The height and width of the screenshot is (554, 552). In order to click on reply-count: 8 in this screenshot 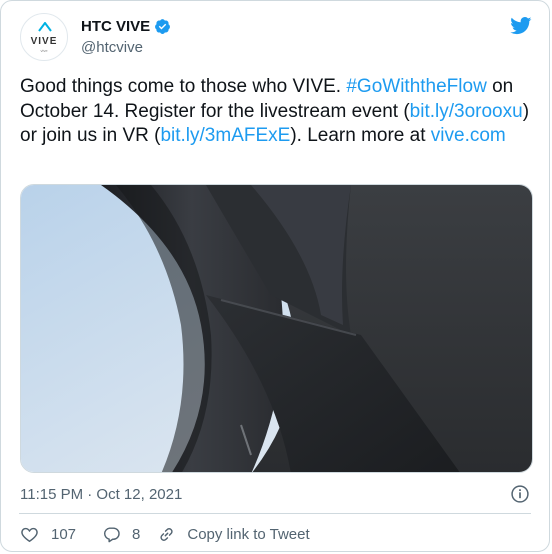, I will do `click(136, 534)`.